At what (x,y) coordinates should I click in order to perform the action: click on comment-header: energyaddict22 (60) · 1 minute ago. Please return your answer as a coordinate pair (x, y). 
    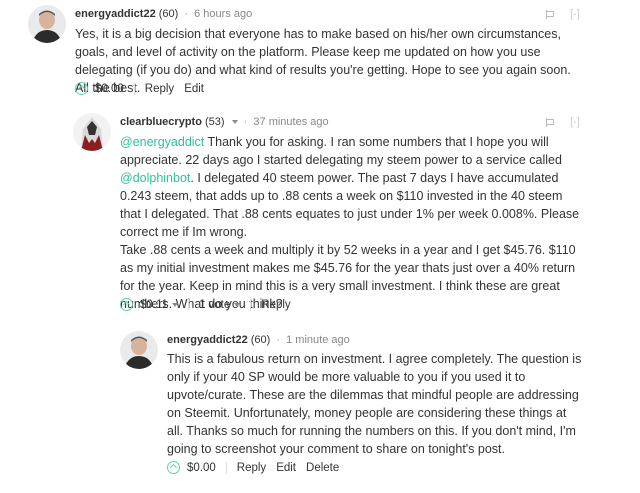
    Looking at the image, I should click on (258, 340).